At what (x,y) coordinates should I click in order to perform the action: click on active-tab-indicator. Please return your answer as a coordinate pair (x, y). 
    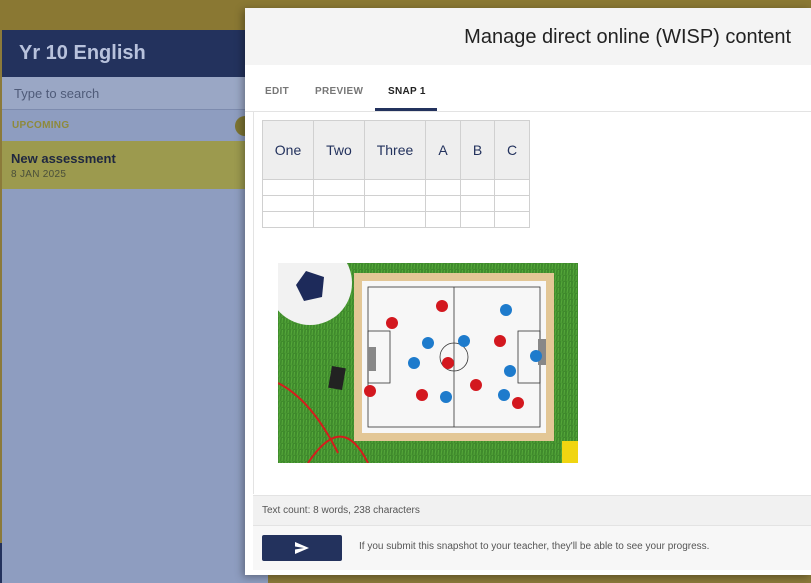
    Looking at the image, I should click on (406, 109).